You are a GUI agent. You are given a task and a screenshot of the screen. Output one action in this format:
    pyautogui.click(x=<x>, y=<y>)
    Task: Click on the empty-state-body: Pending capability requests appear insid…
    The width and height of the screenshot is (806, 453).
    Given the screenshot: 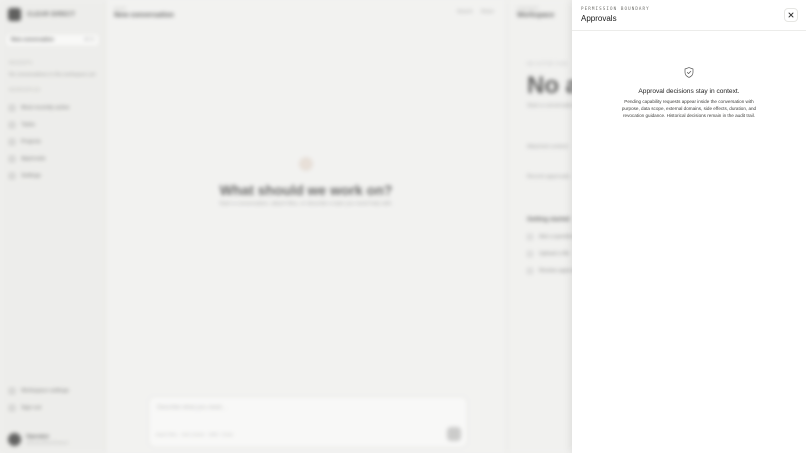 What is the action you would take?
    pyautogui.click(x=689, y=109)
    